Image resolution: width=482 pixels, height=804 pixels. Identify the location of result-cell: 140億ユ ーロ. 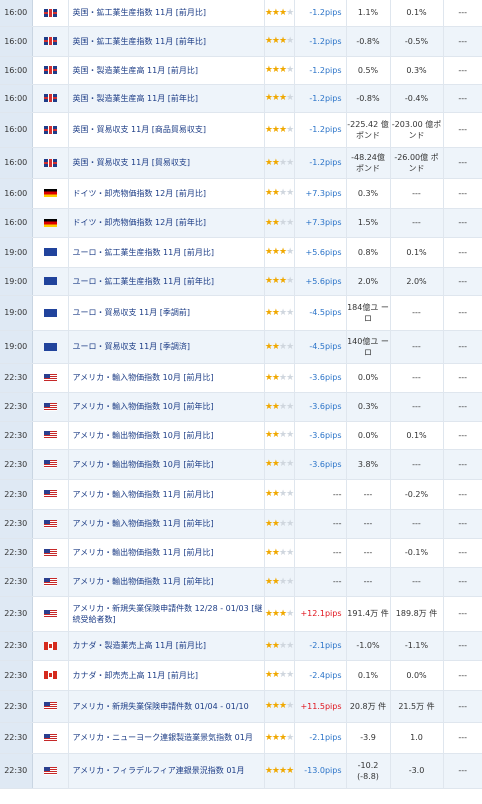
(368, 347).